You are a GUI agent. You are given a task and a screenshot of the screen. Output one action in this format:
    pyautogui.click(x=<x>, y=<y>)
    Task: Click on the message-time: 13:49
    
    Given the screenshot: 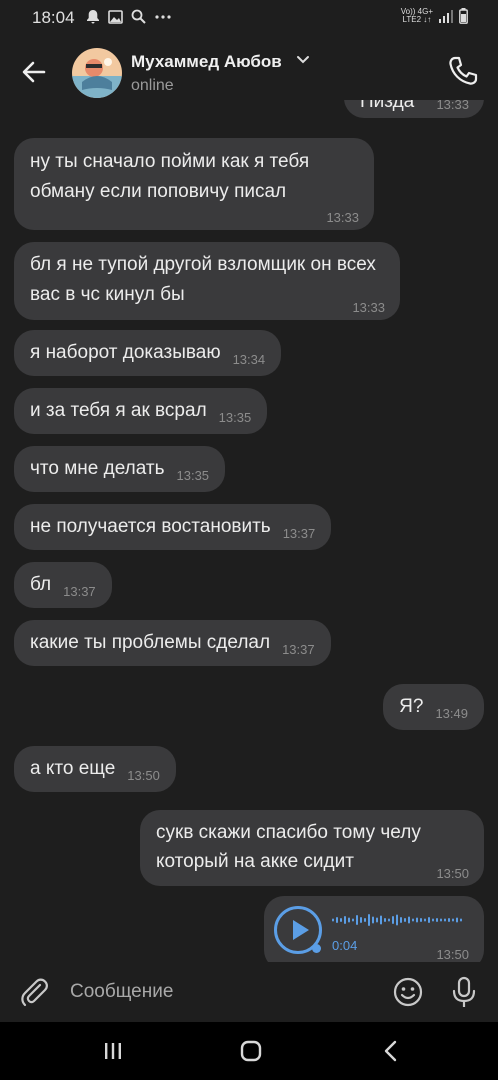 What is the action you would take?
    pyautogui.click(x=451, y=713)
    